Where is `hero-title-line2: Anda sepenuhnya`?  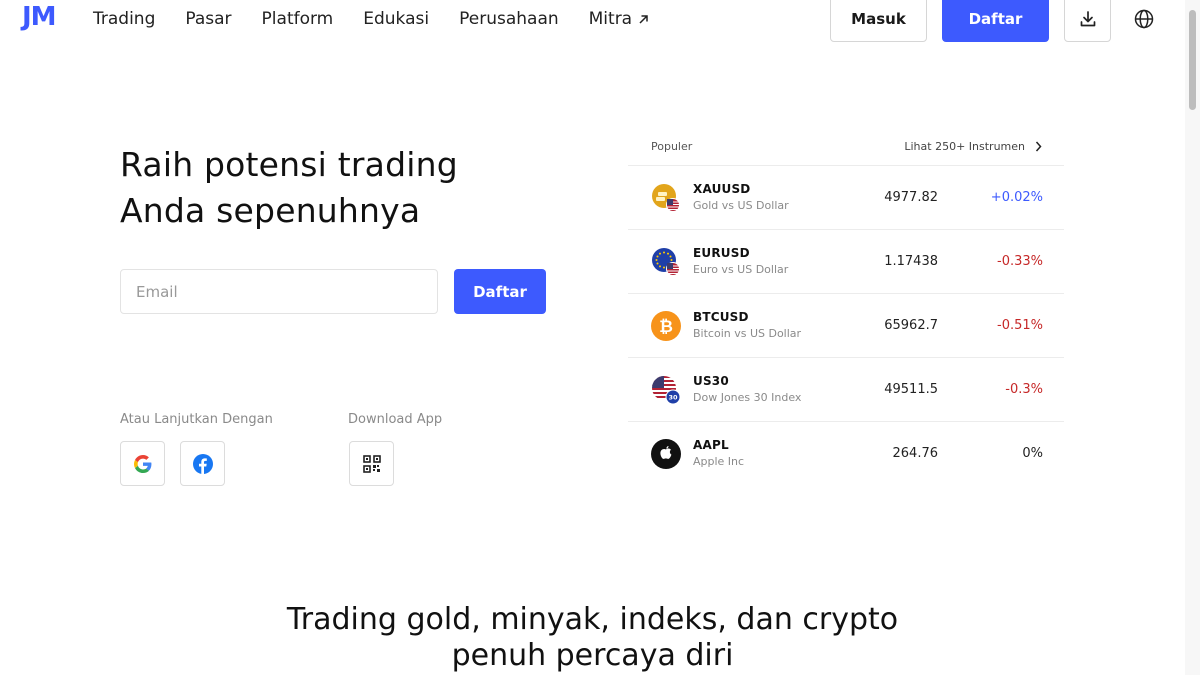 hero-title-line2: Anda sepenuhnya is located at coordinates (270, 210).